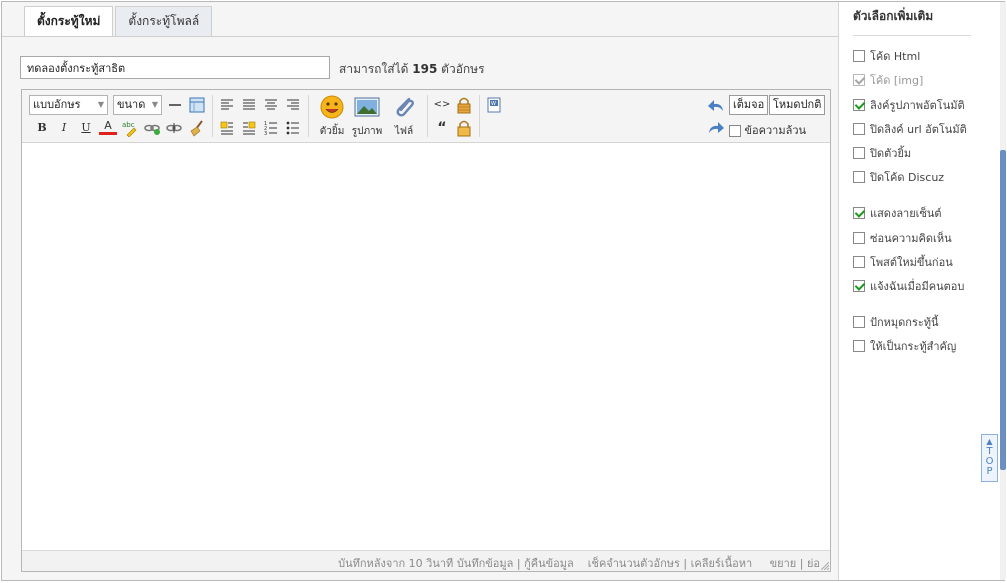 The image size is (1007, 583). What do you see at coordinates (464, 105) in the screenshot?
I see `hide-content-lock-icon` at bounding box center [464, 105].